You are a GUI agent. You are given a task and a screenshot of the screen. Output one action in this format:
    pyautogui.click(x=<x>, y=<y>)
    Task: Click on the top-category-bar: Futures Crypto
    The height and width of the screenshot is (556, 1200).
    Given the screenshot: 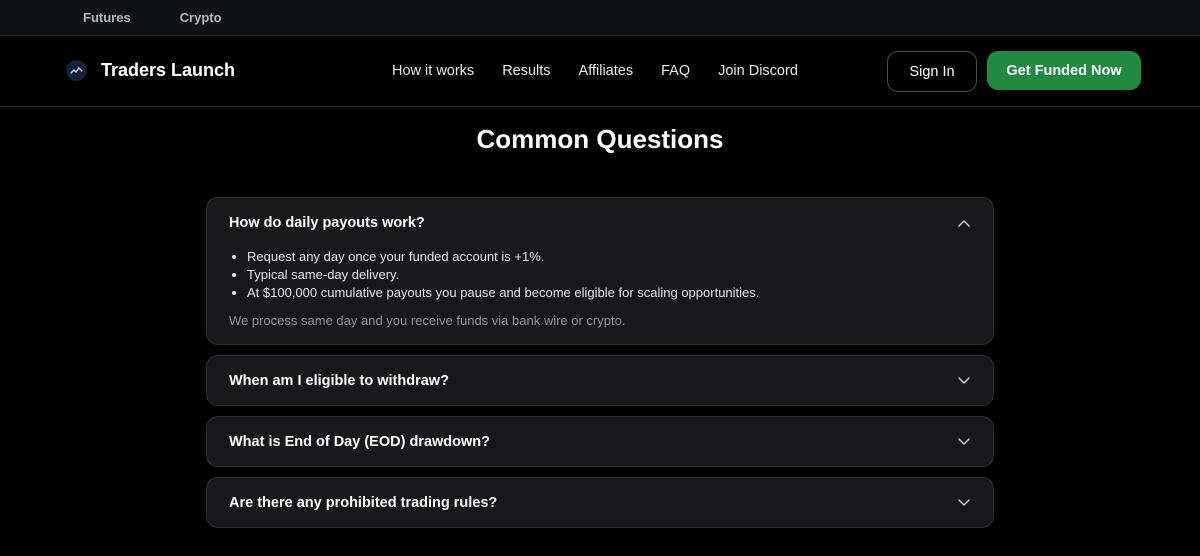 What is the action you would take?
    pyautogui.click(x=600, y=18)
    